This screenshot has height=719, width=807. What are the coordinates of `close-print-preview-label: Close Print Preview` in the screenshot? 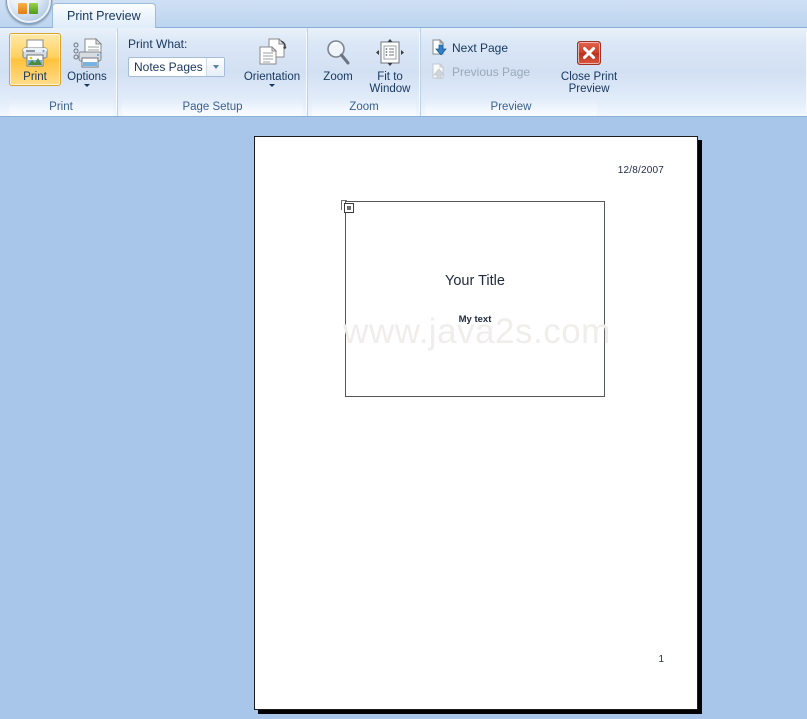 It's located at (589, 83).